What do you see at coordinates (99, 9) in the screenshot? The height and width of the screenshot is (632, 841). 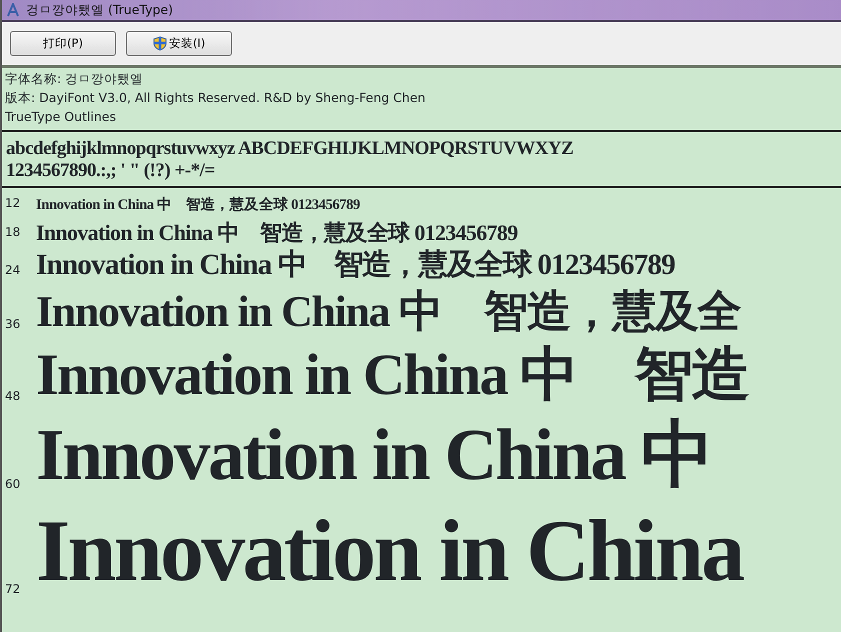 I see `window-title: 겅ㅁ깡야퇬엘 (TrueType)` at bounding box center [99, 9].